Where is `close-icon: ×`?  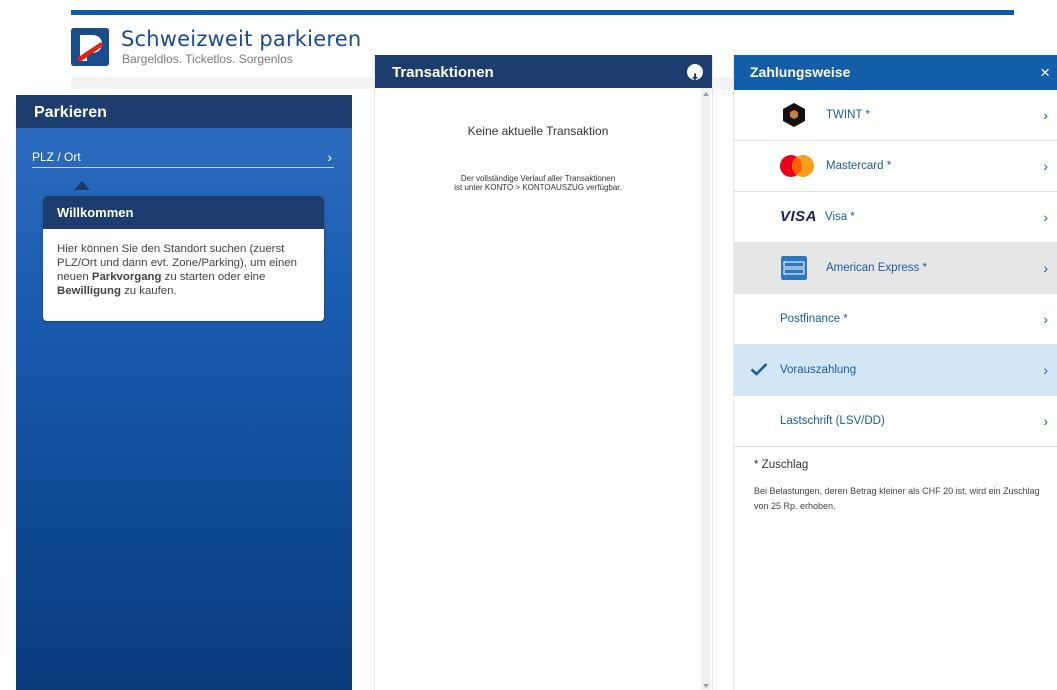
close-icon: × is located at coordinates (1045, 72).